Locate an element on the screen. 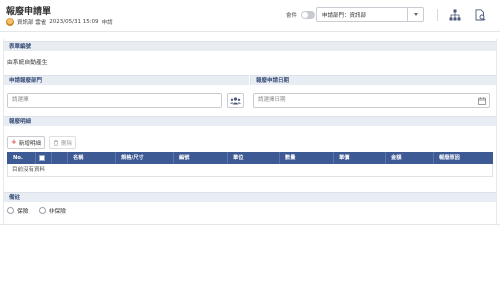 Image resolution: width=500 pixels, height=281 pixels. dept-select-dropdown is located at coordinates (415, 14).